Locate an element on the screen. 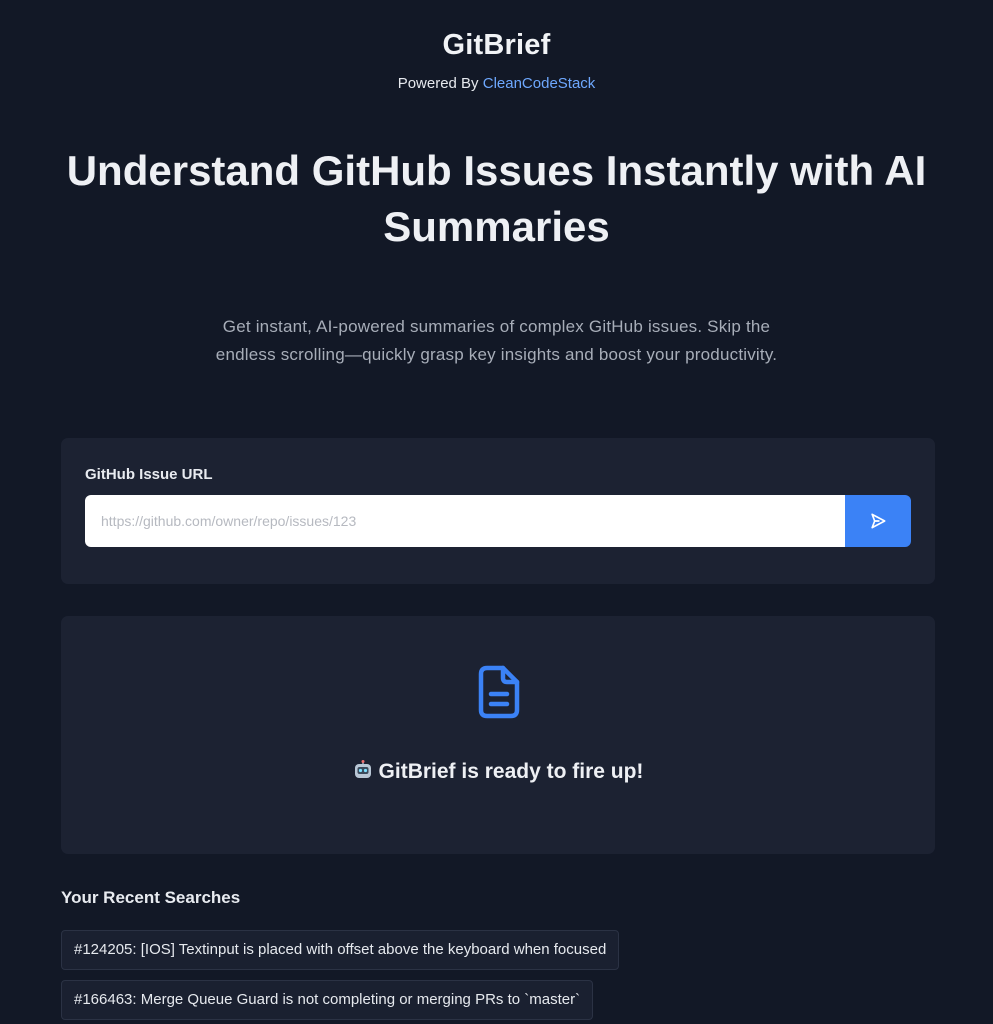  ready-message-text: GitBrief is ready to fire up! is located at coordinates (511, 771).